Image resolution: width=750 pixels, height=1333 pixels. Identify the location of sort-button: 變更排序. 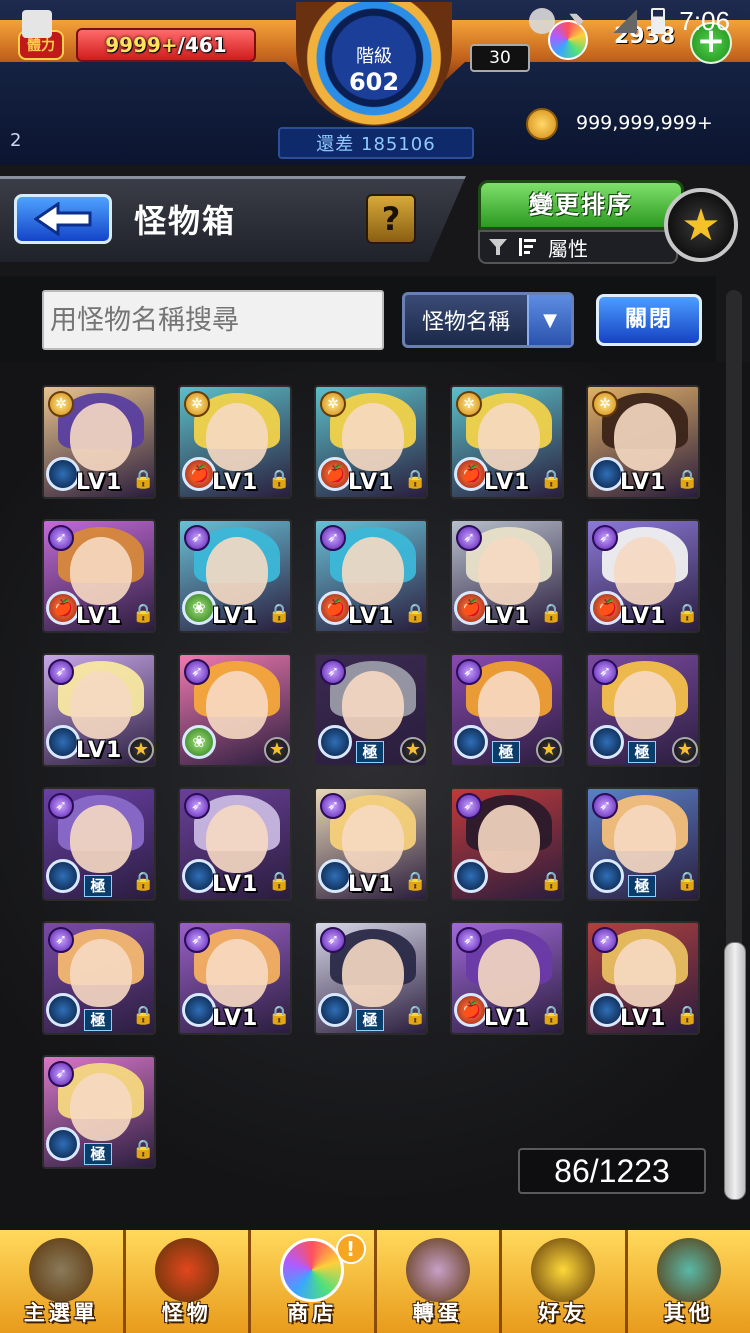
(581, 205).